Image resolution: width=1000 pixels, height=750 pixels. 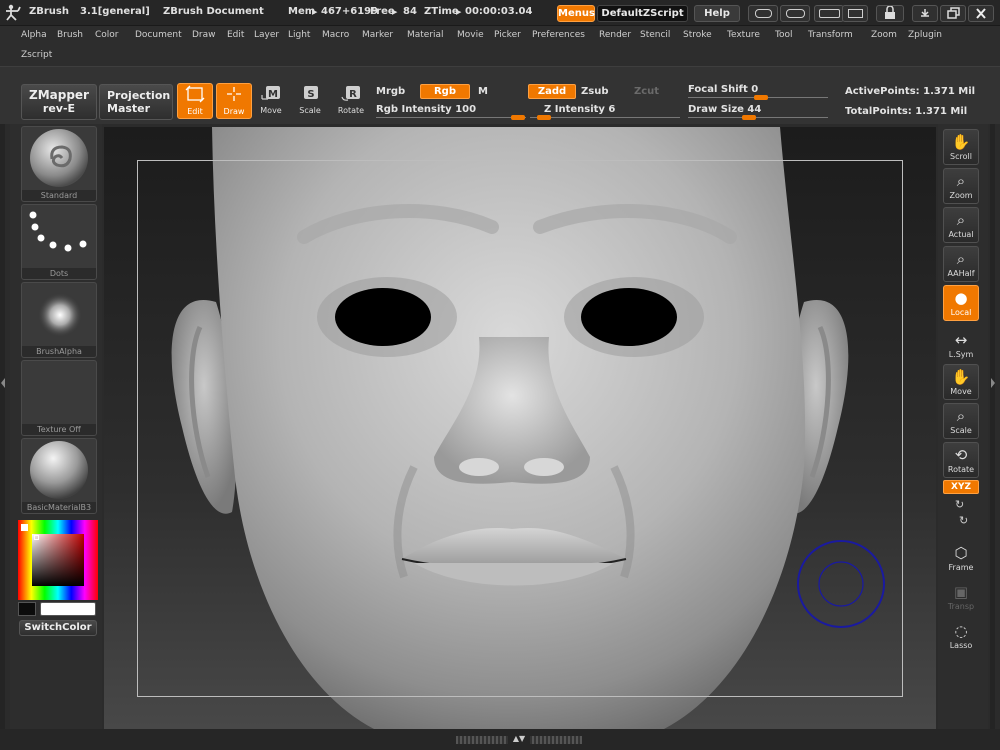 I want to click on rotate-button: ⟲ Rotate, so click(x=961, y=460).